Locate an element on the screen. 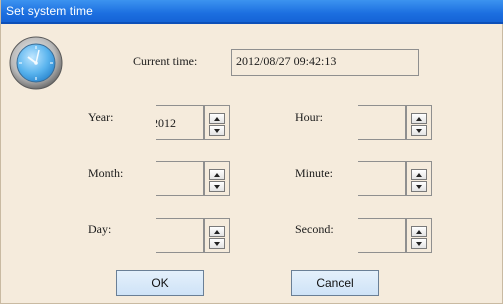 Image resolution: width=503 pixels, height=304 pixels. minute-input is located at coordinates (382, 178).